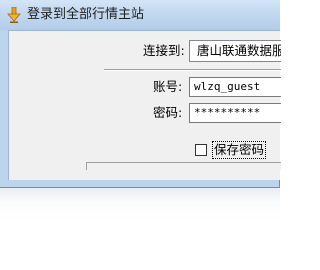 This screenshot has width=320, height=270. I want to click on save-password-label: 保存密码, so click(239, 150).